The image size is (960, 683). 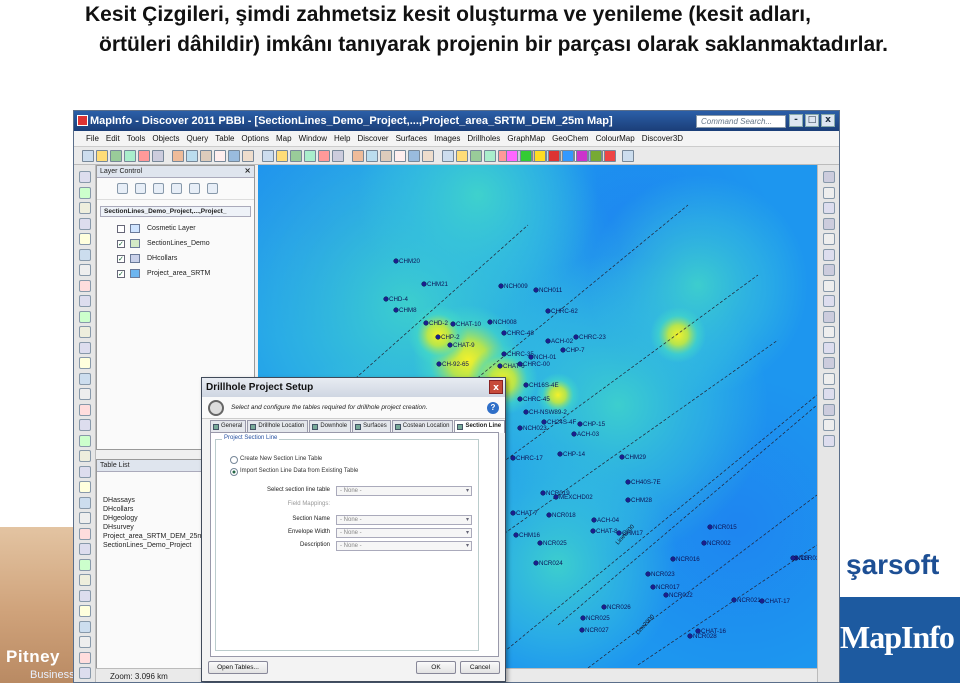 What do you see at coordinates (154, 509) in the screenshot?
I see `table-list-item: DHcollars` at bounding box center [154, 509].